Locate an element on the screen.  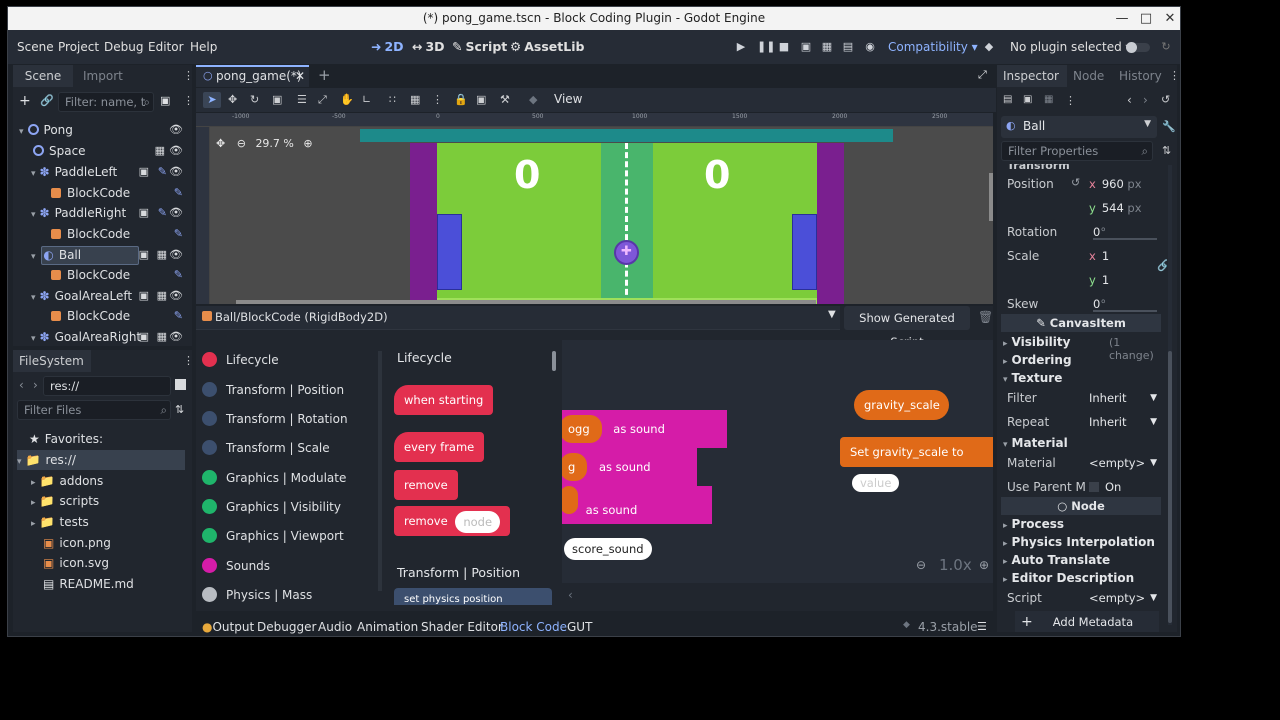
back-icon: ‹ is located at coordinates (21, 385).